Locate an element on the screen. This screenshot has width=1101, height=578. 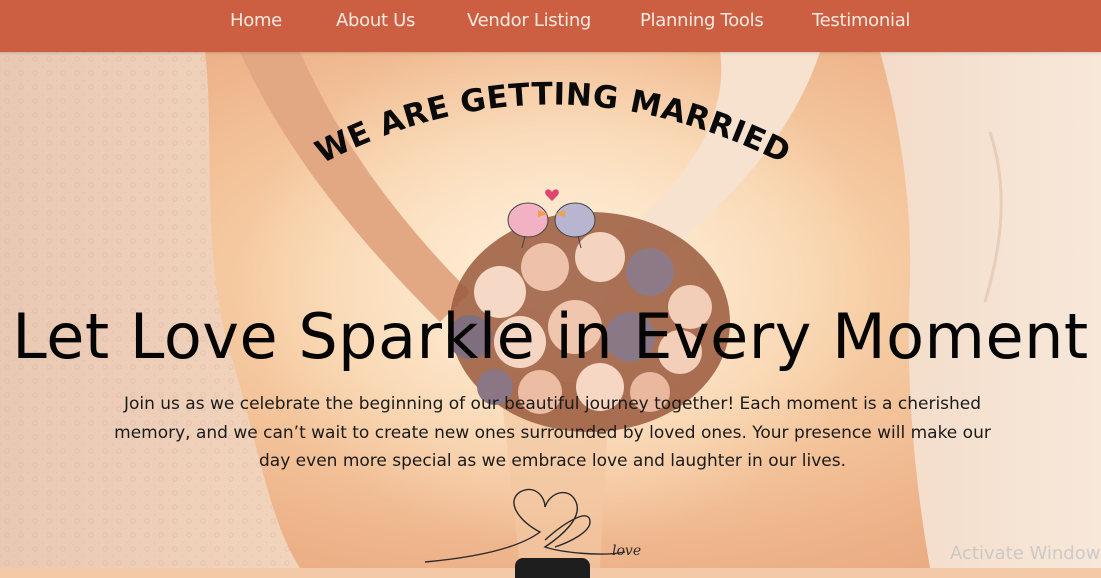
arc-title-text: WE ARE GETTING MARRIED is located at coordinates (553, 123).